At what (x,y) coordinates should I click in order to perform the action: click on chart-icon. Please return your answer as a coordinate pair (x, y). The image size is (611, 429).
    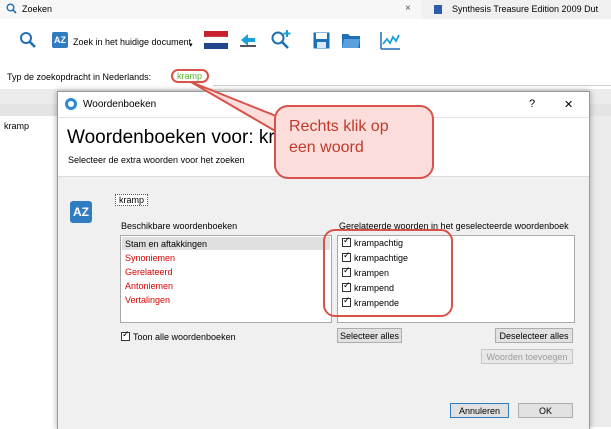
    Looking at the image, I should click on (390, 40).